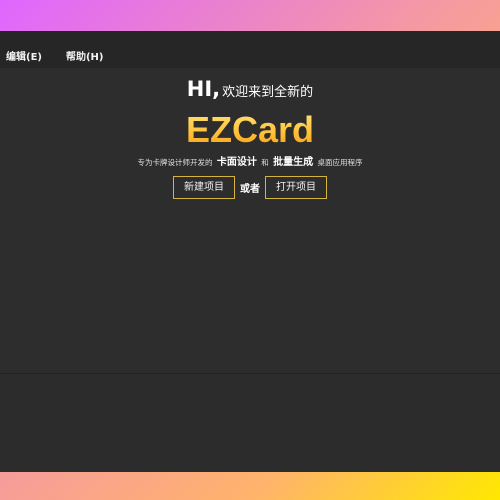 The image size is (500, 500). Describe the element at coordinates (296, 187) in the screenshot. I see `open-project-button: 打开项目` at that location.